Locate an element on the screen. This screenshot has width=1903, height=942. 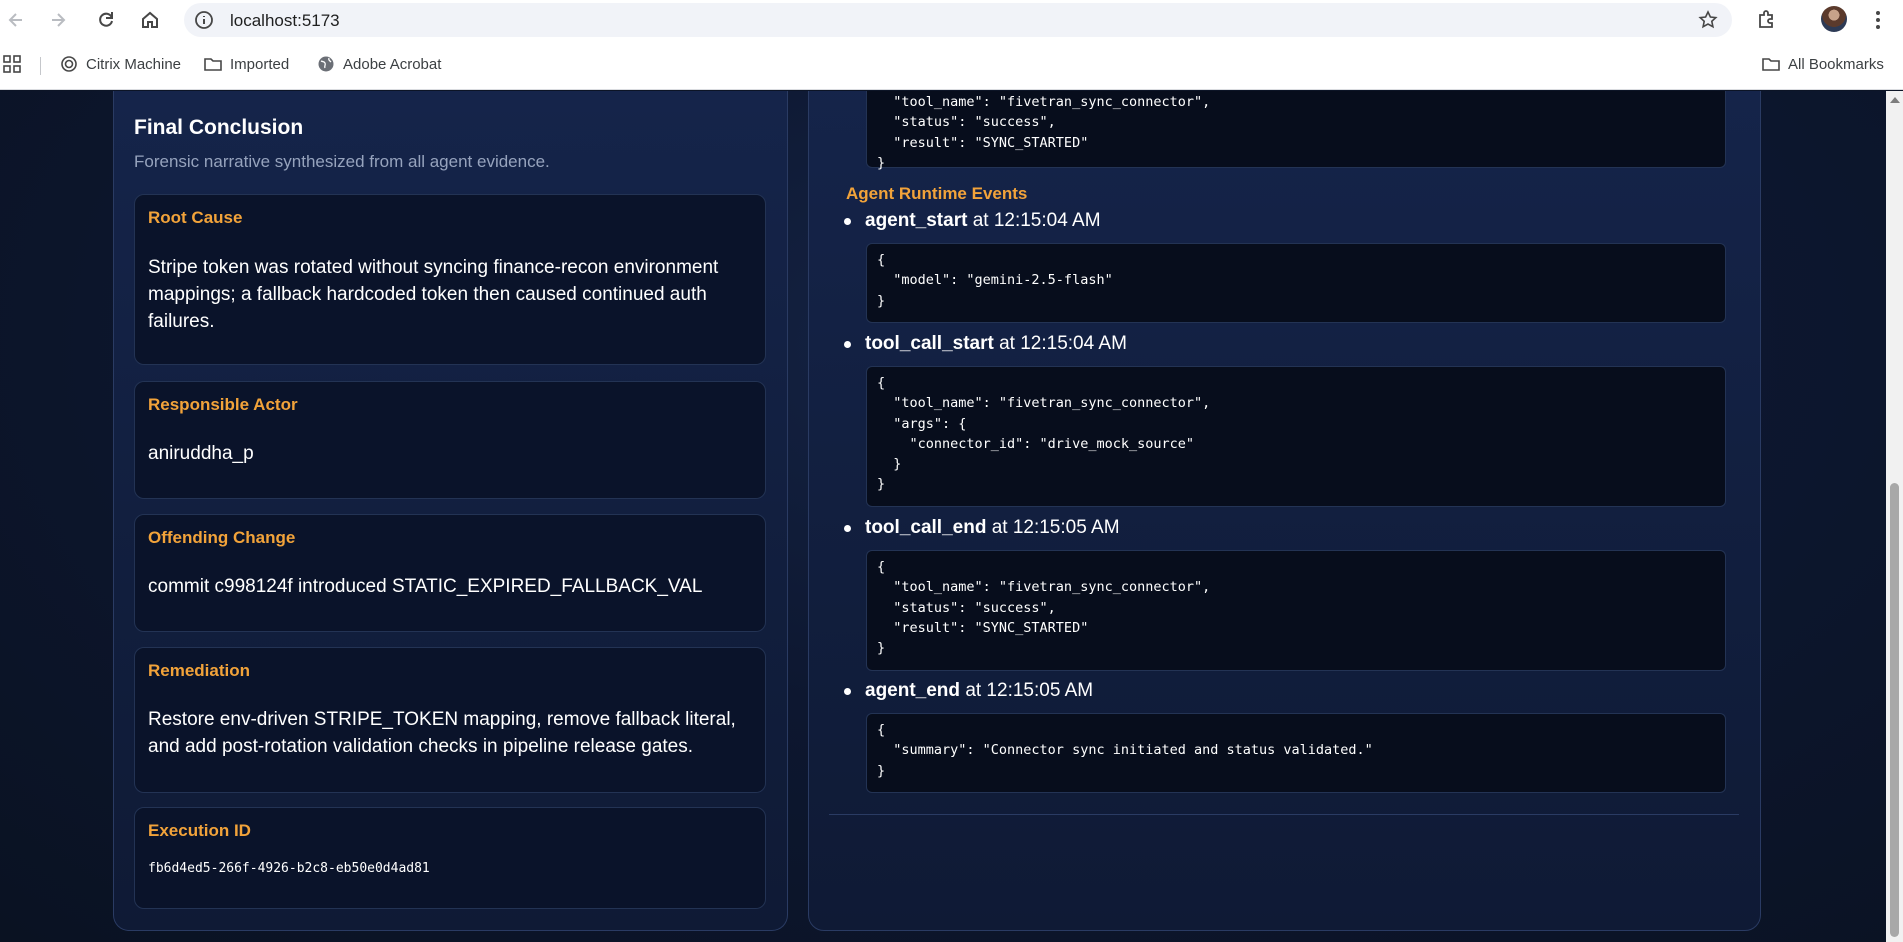
citrix-icon is located at coordinates (69, 64).